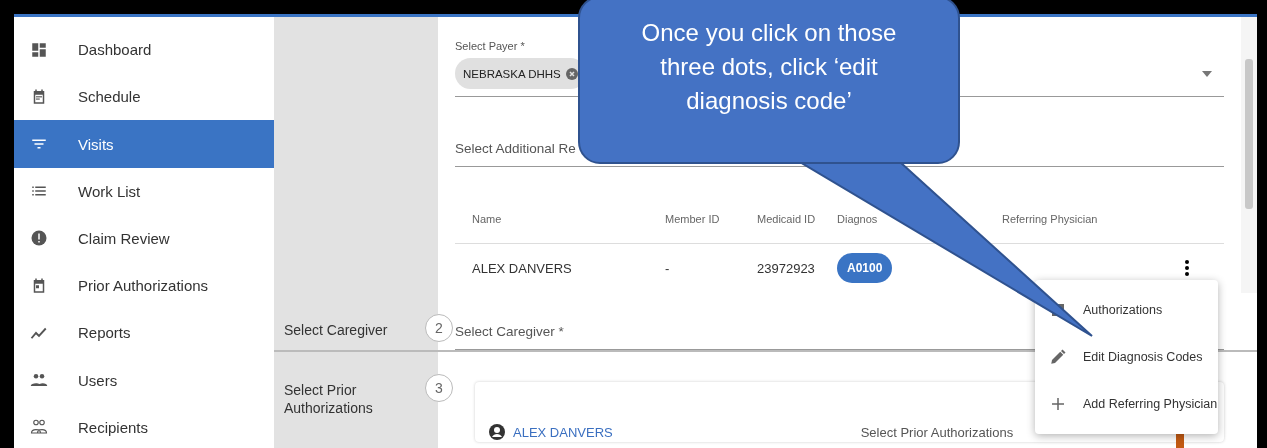 Image resolution: width=1267 pixels, height=448 pixels. I want to click on column-header: Member ID, so click(693, 219).